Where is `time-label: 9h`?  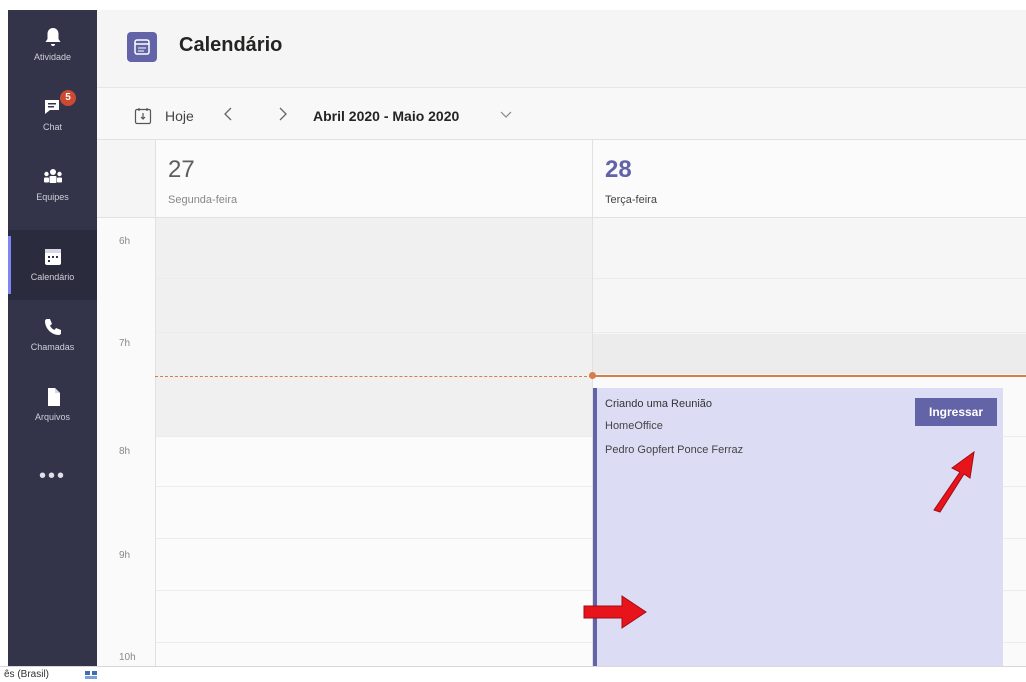
time-label: 9h is located at coordinates (125, 555).